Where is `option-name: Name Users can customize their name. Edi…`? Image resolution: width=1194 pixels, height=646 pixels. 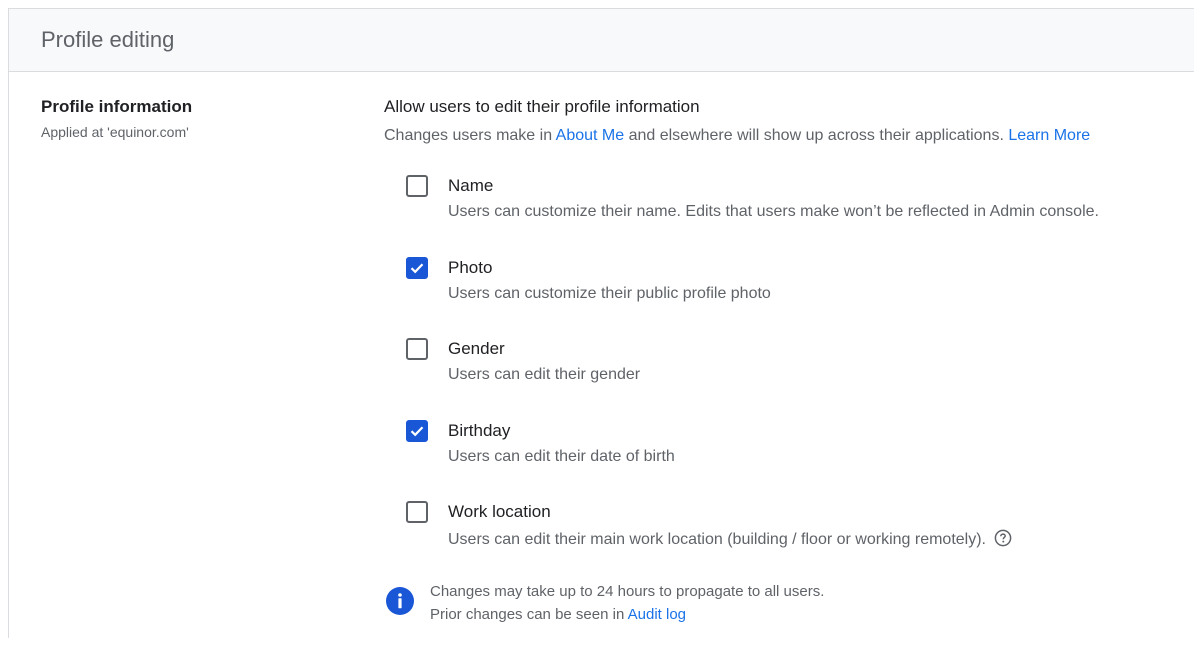
option-name: Name Users can customize their name. Edi… is located at coordinates (800, 214).